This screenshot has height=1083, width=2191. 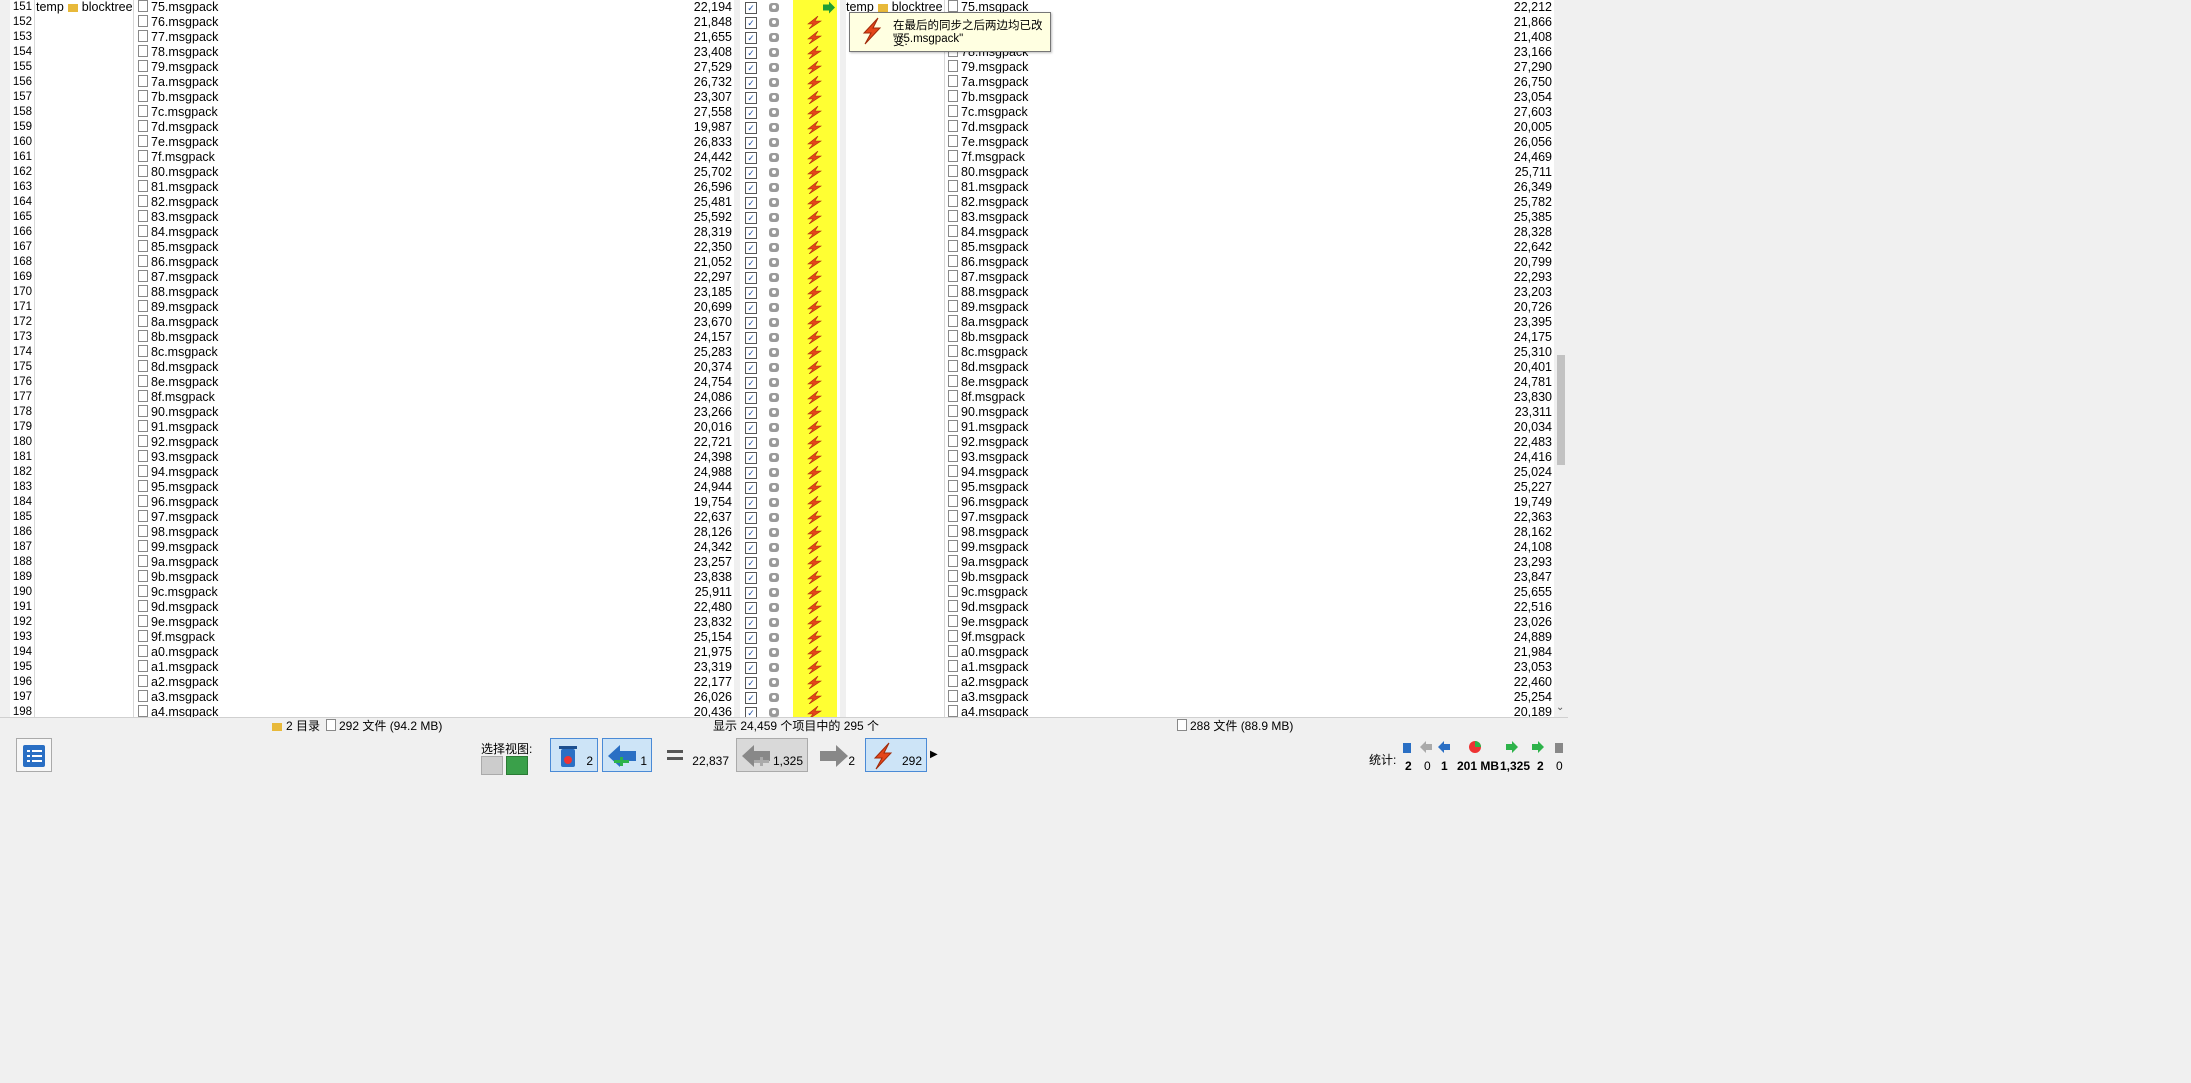 What do you see at coordinates (1200, 517) in the screenshot?
I see `table-row: 97.msgpack 22,363` at bounding box center [1200, 517].